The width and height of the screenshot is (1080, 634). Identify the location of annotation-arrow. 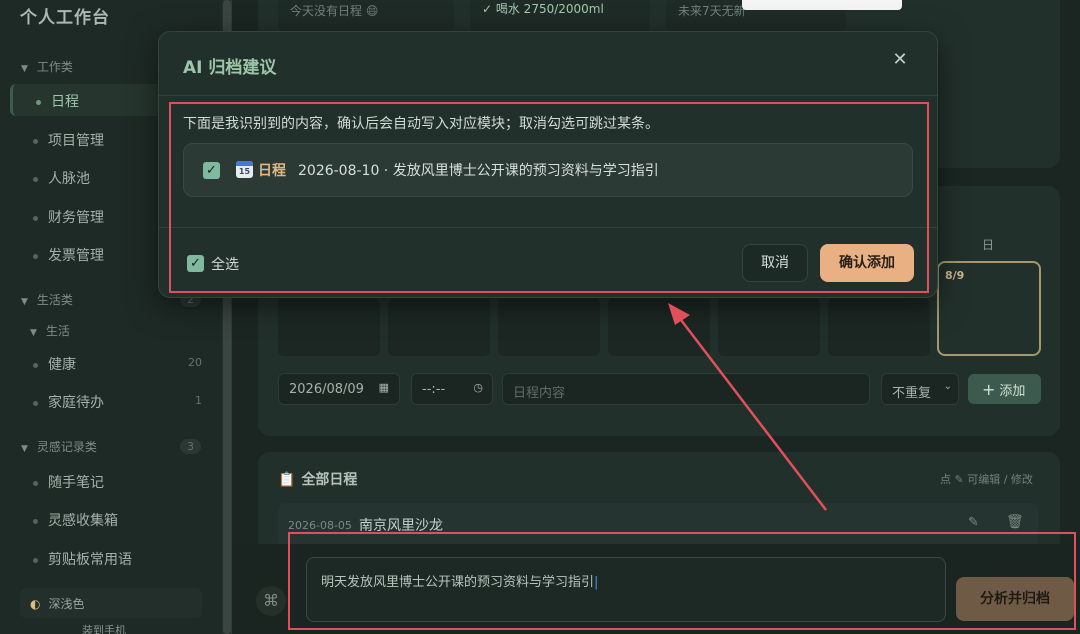
(747, 407).